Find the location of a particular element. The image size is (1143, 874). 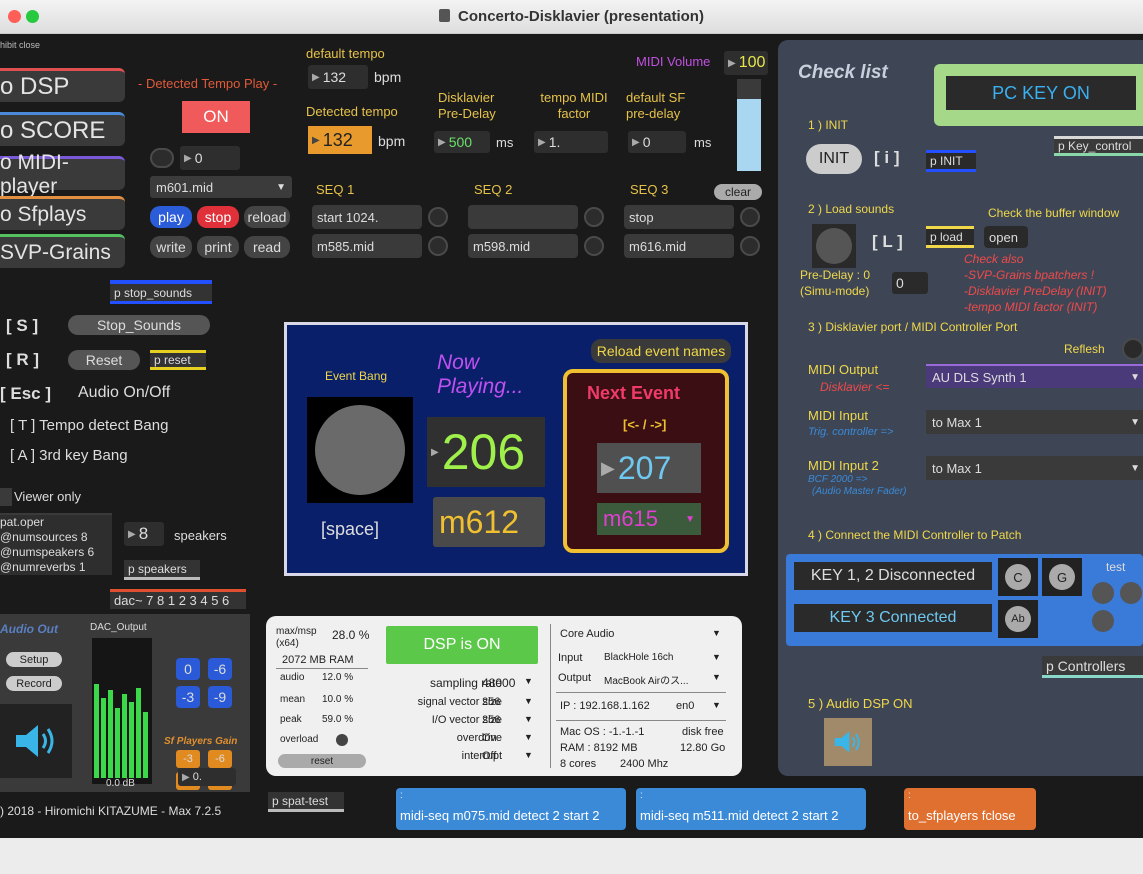

audio-dsp-speaker-icon is located at coordinates (848, 742).